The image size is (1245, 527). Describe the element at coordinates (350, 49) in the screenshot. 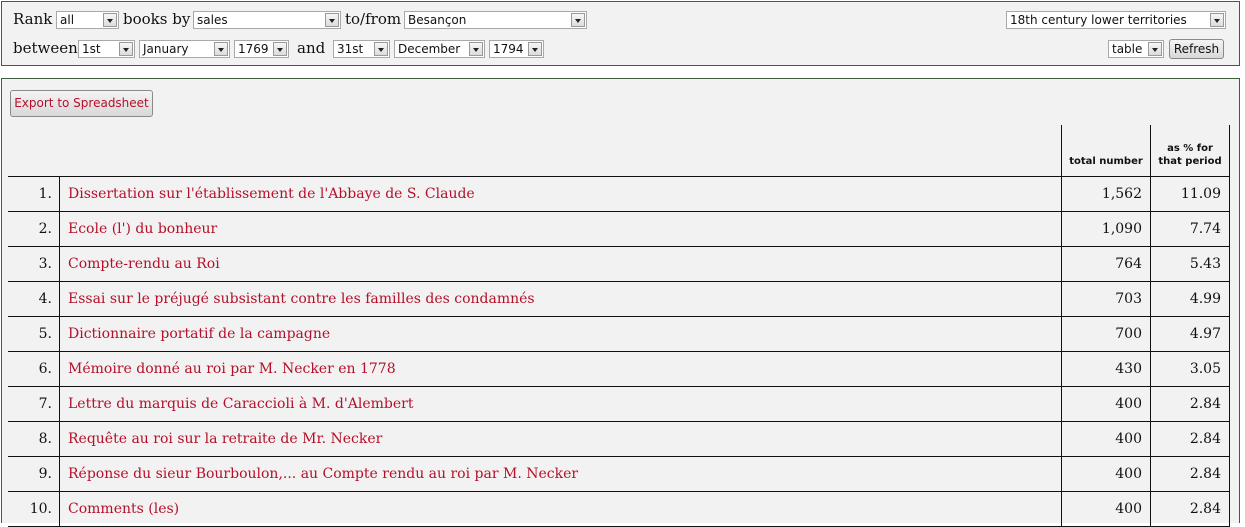

I see `end-day-value: 31st` at that location.